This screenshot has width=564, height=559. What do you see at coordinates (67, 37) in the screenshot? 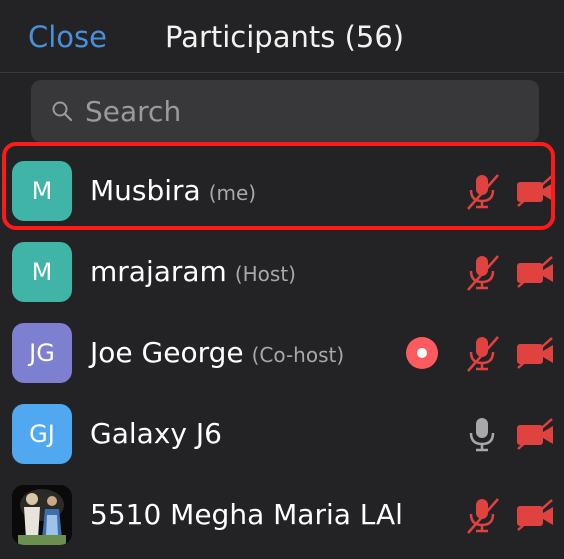
I see `close-button: Close` at bounding box center [67, 37].